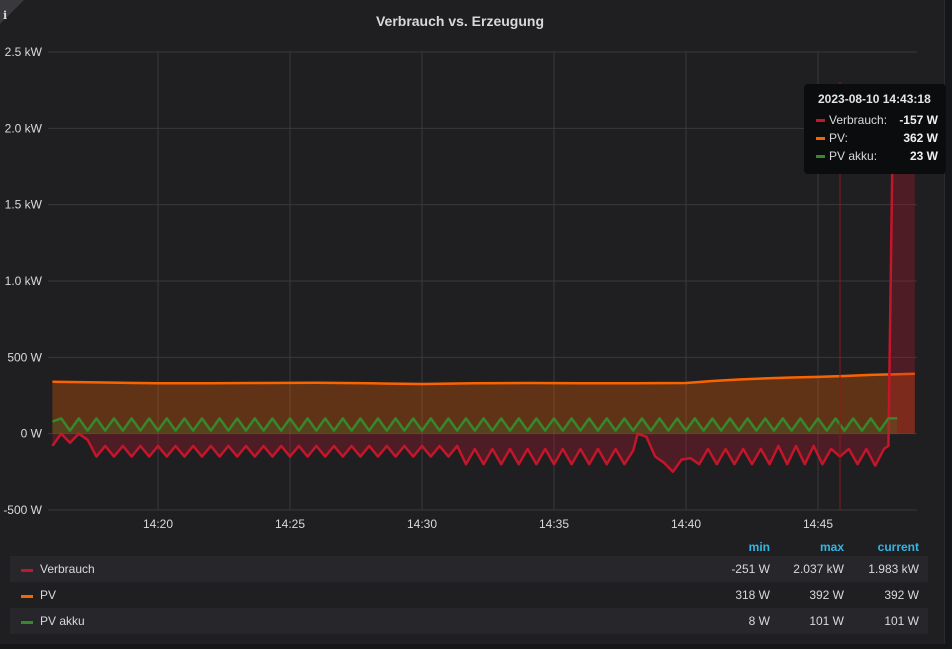 The width and height of the screenshot is (952, 649). What do you see at coordinates (820, 138) in the screenshot?
I see `tooltip-swatch-pv` at bounding box center [820, 138].